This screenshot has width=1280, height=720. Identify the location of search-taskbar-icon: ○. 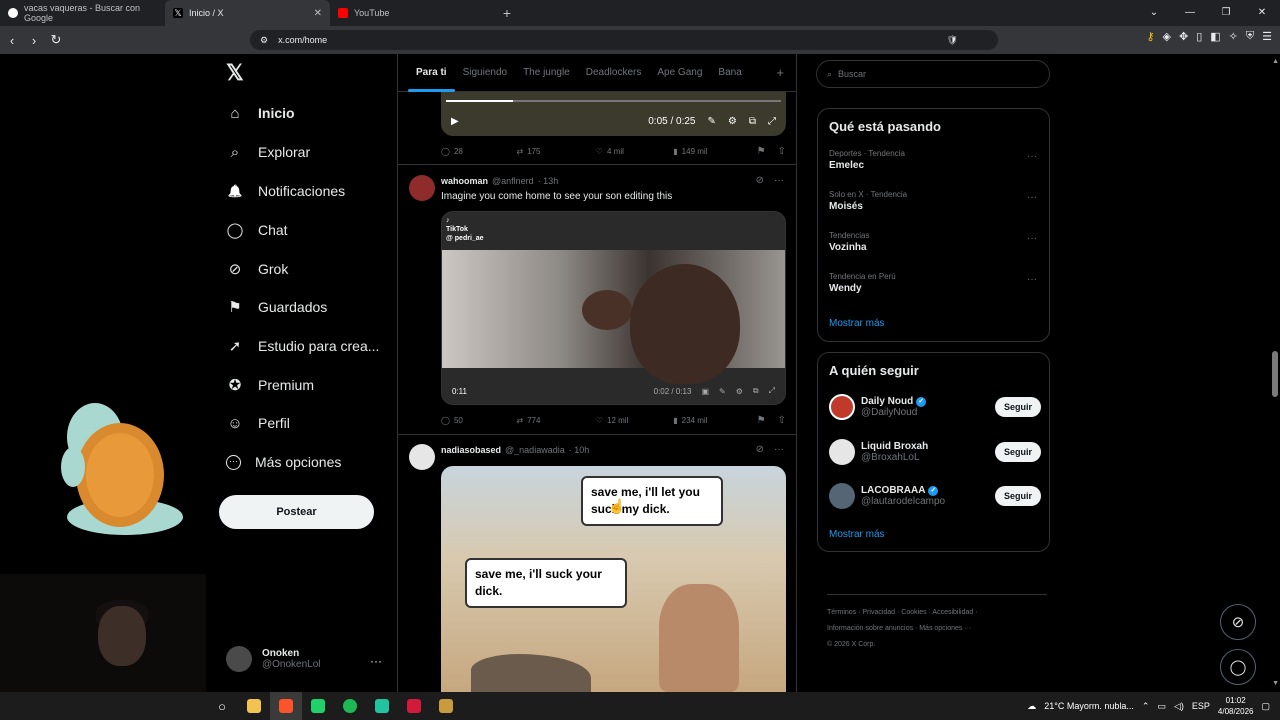
(222, 706).